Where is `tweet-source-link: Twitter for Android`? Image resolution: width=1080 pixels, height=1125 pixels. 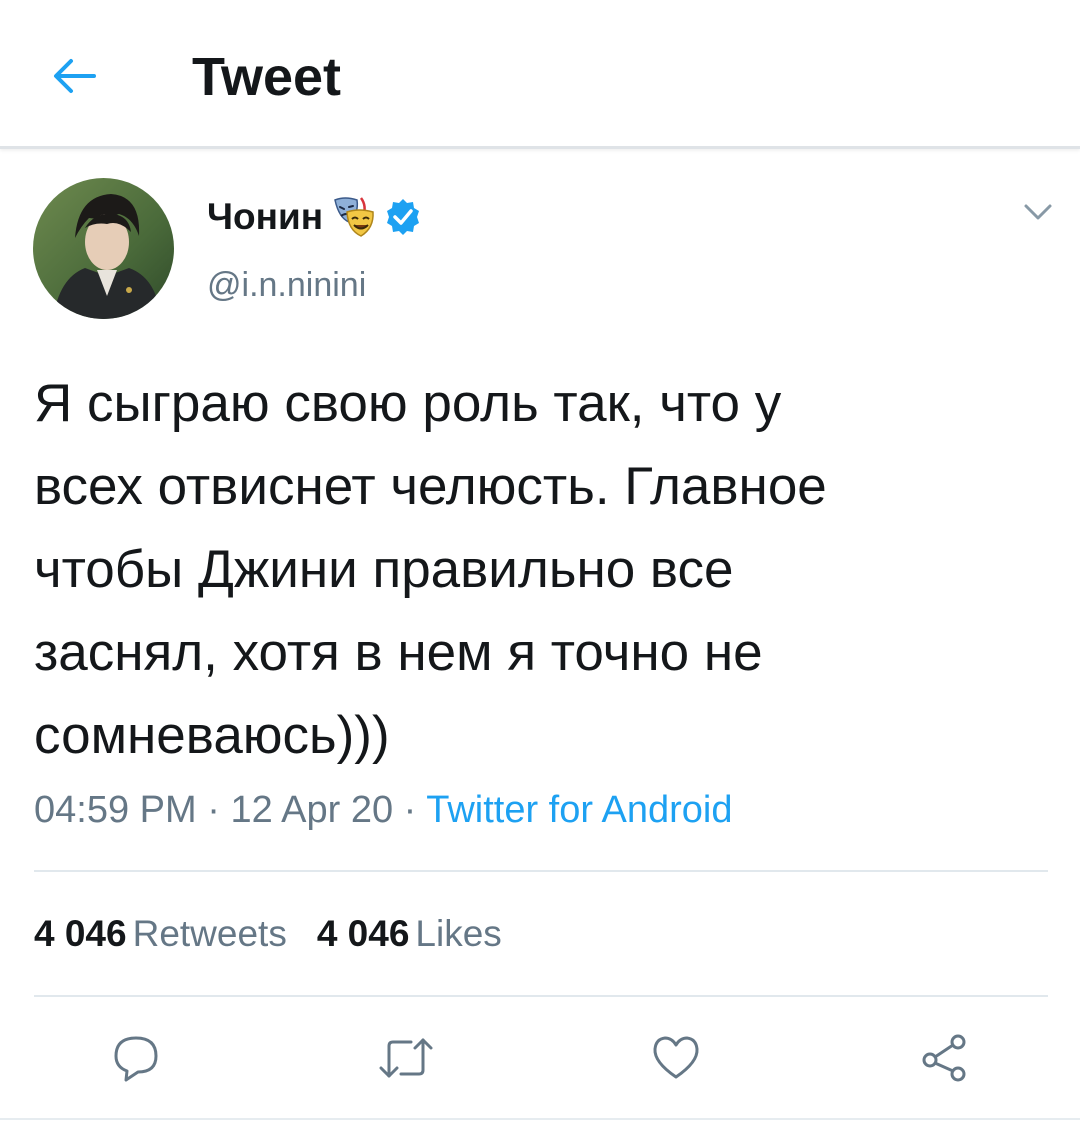
tweet-source-link: Twitter for Android is located at coordinates (579, 810).